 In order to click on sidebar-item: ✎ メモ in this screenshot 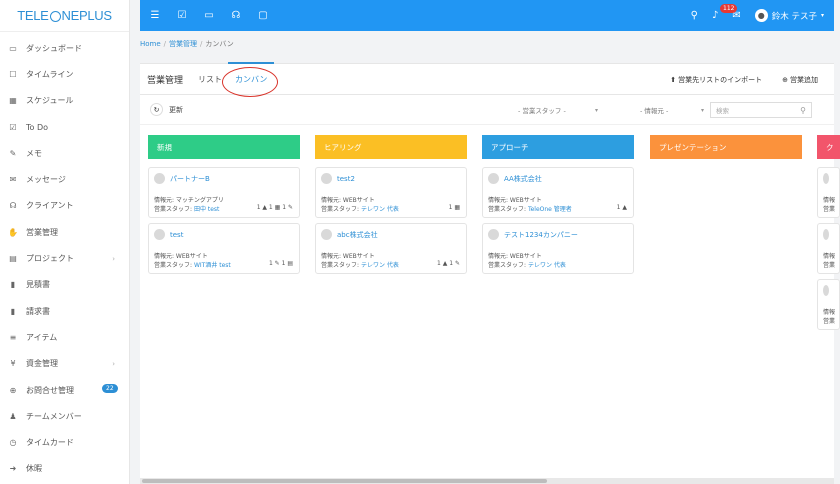, I will do `click(64, 153)`.